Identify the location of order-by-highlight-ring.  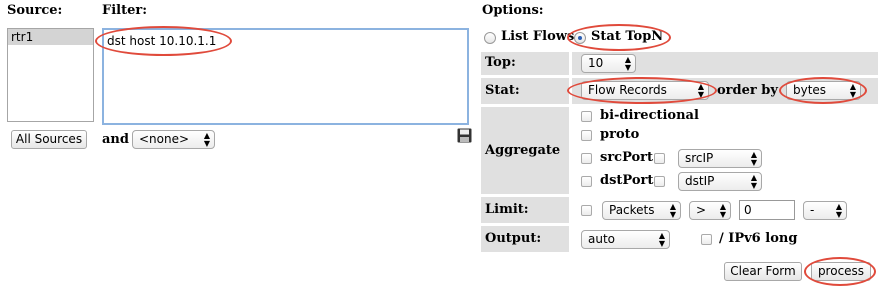
(823, 90).